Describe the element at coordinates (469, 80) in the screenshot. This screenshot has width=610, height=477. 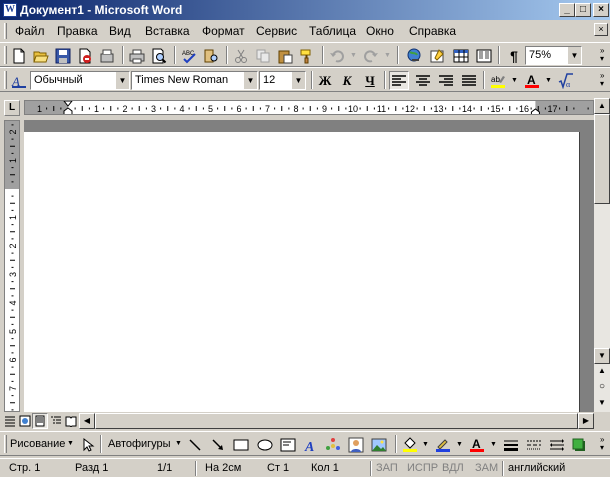
I see `justify-button` at that location.